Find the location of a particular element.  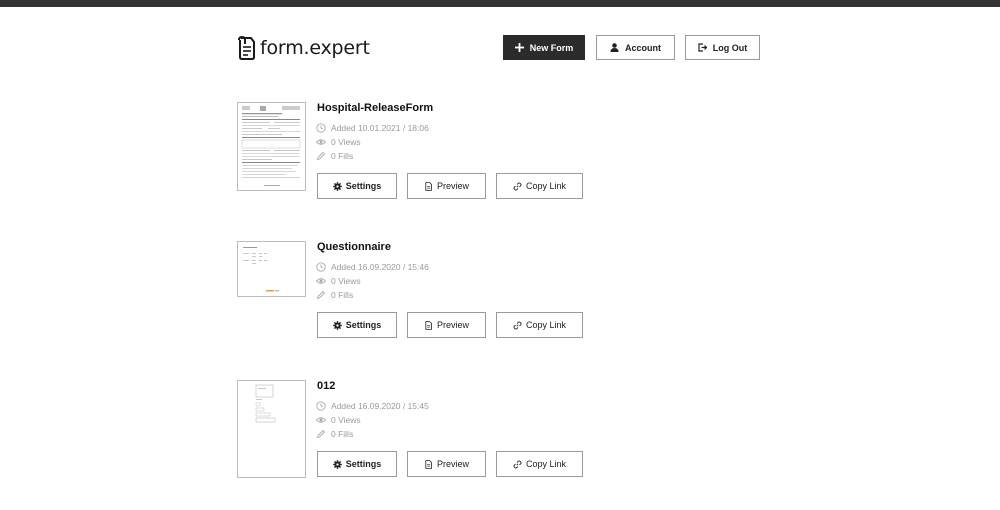

logout-label: Log Out is located at coordinates (730, 47).